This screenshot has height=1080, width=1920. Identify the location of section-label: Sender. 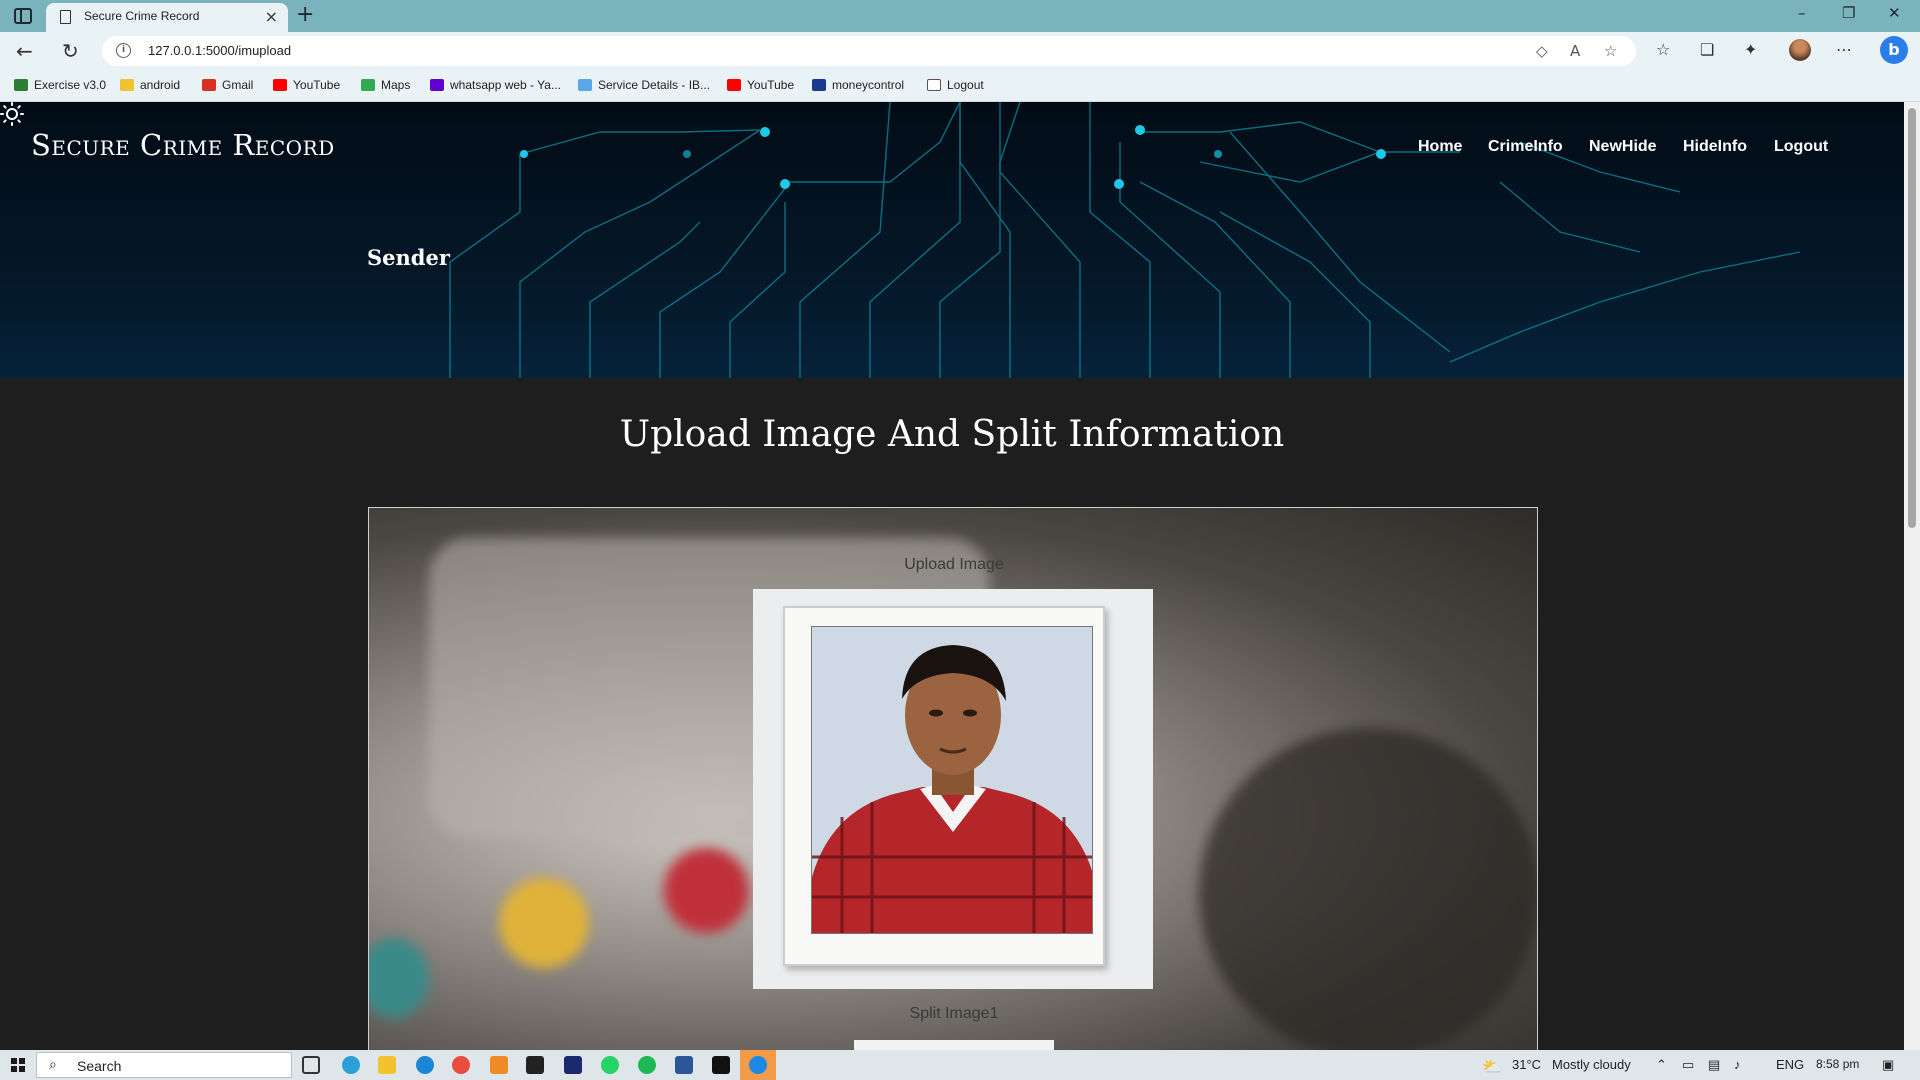
(408, 257).